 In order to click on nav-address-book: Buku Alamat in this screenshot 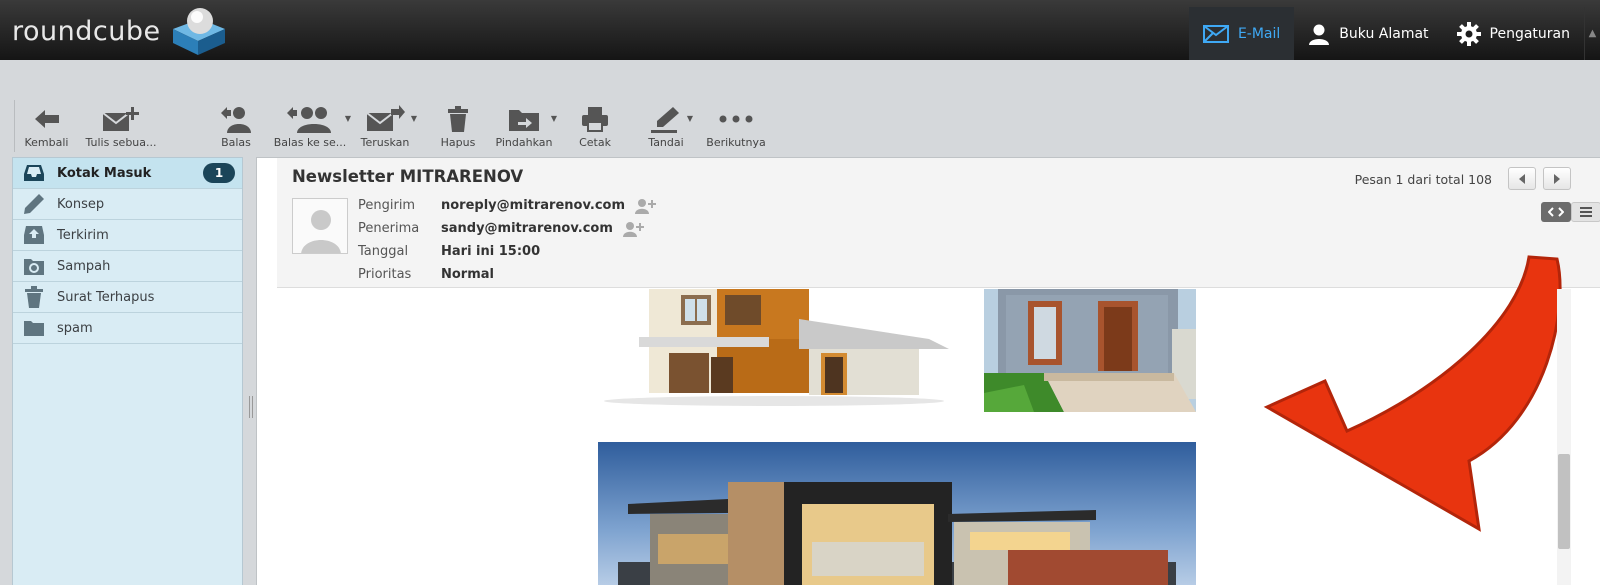, I will do `click(1368, 33)`.